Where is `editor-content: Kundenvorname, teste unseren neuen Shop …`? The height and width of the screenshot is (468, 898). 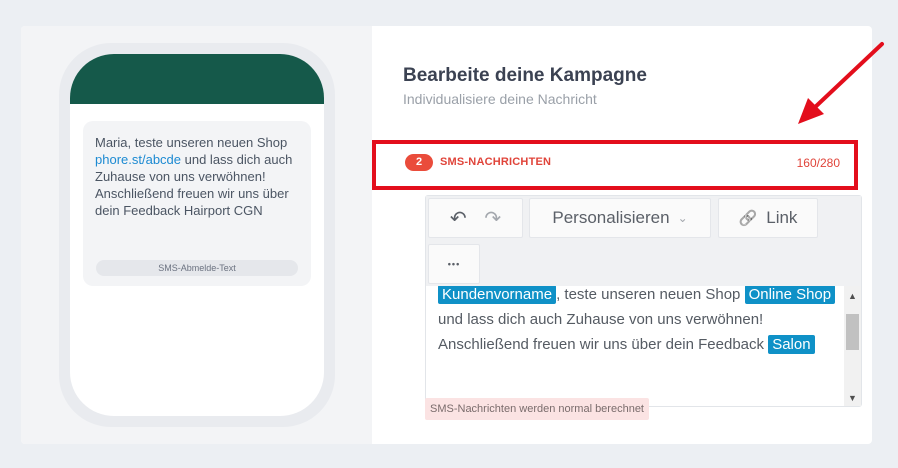 editor-content: Kundenvorname, teste unseren neuen Shop … is located at coordinates (635, 346).